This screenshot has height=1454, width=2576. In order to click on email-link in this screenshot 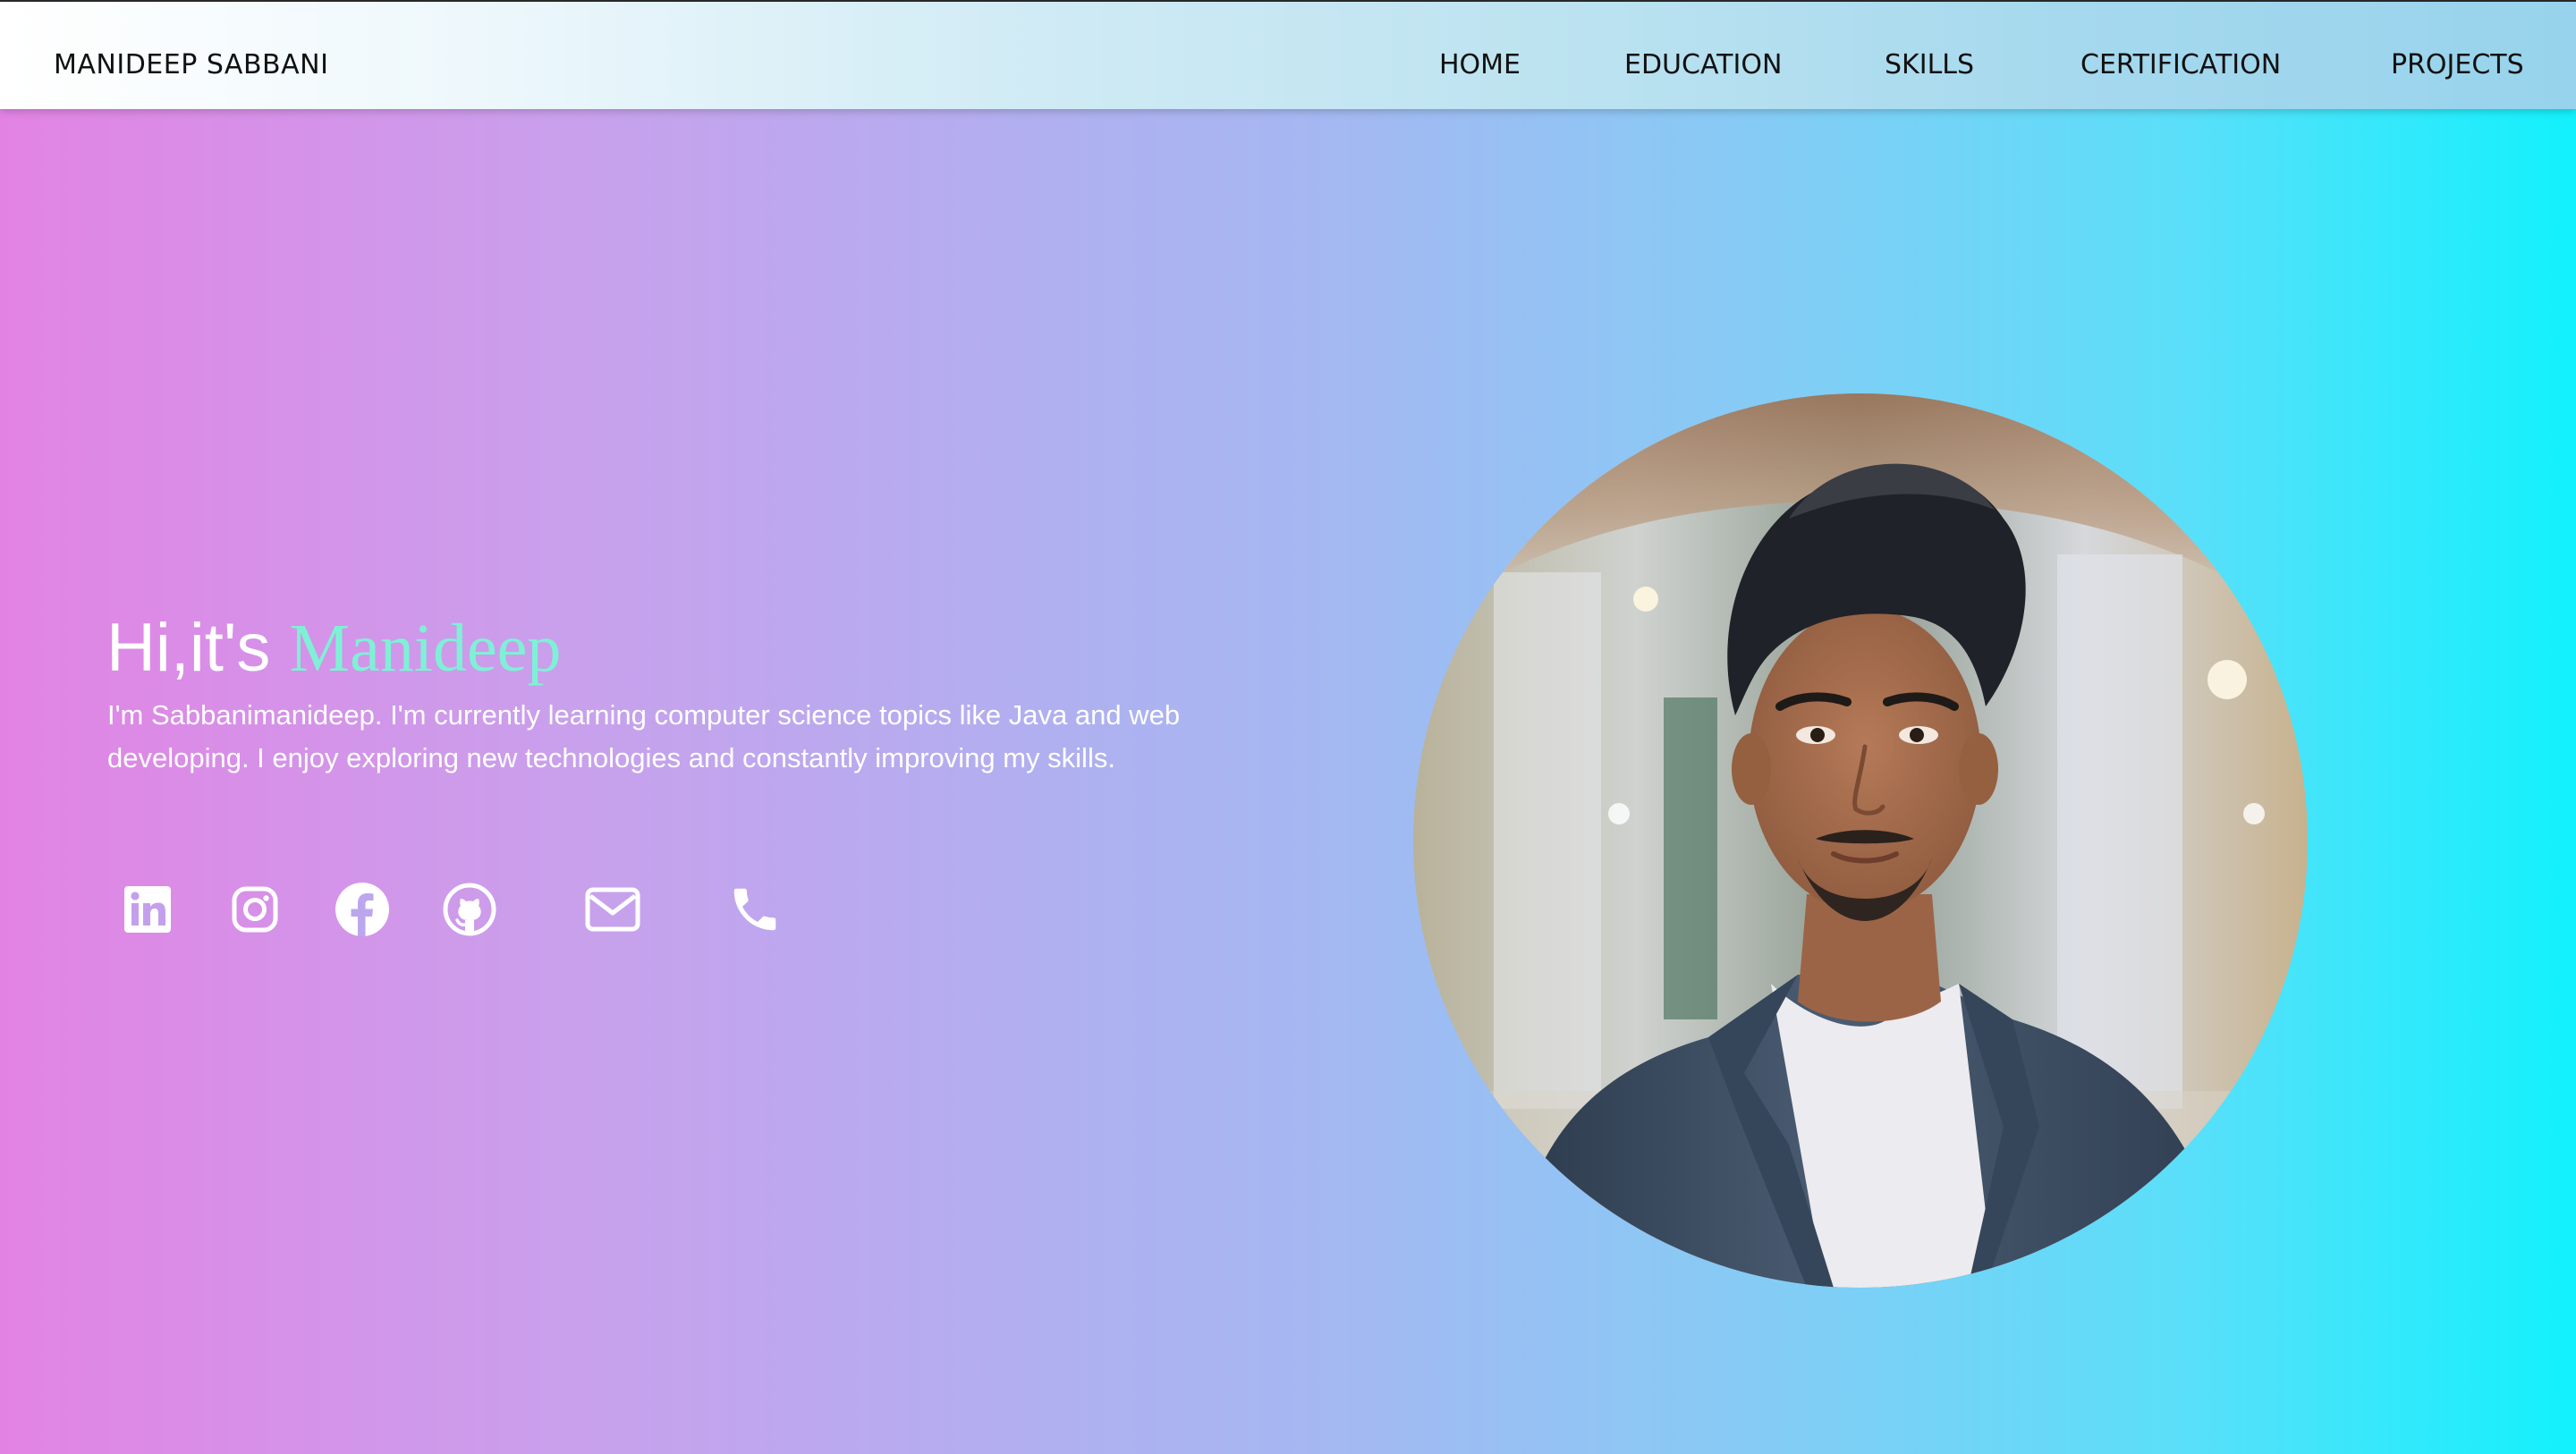, I will do `click(612, 909)`.